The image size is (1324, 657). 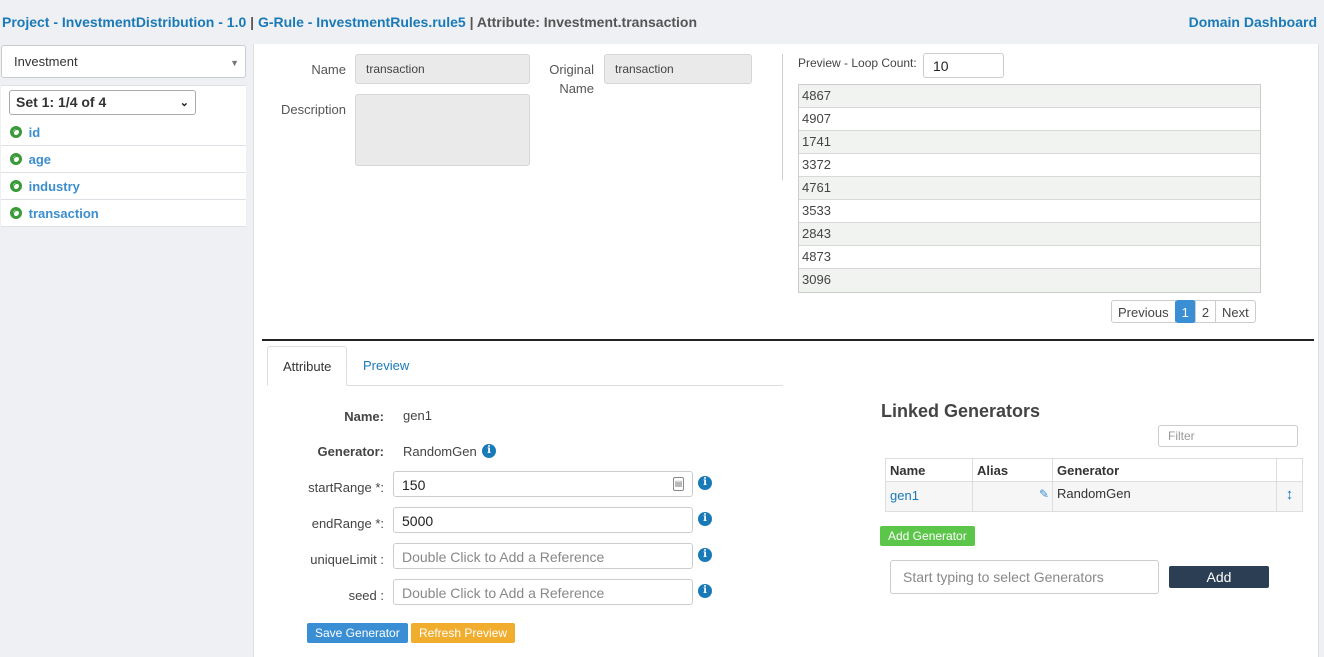 I want to click on sidebar-item-transaction: transaction, so click(x=123, y=213).